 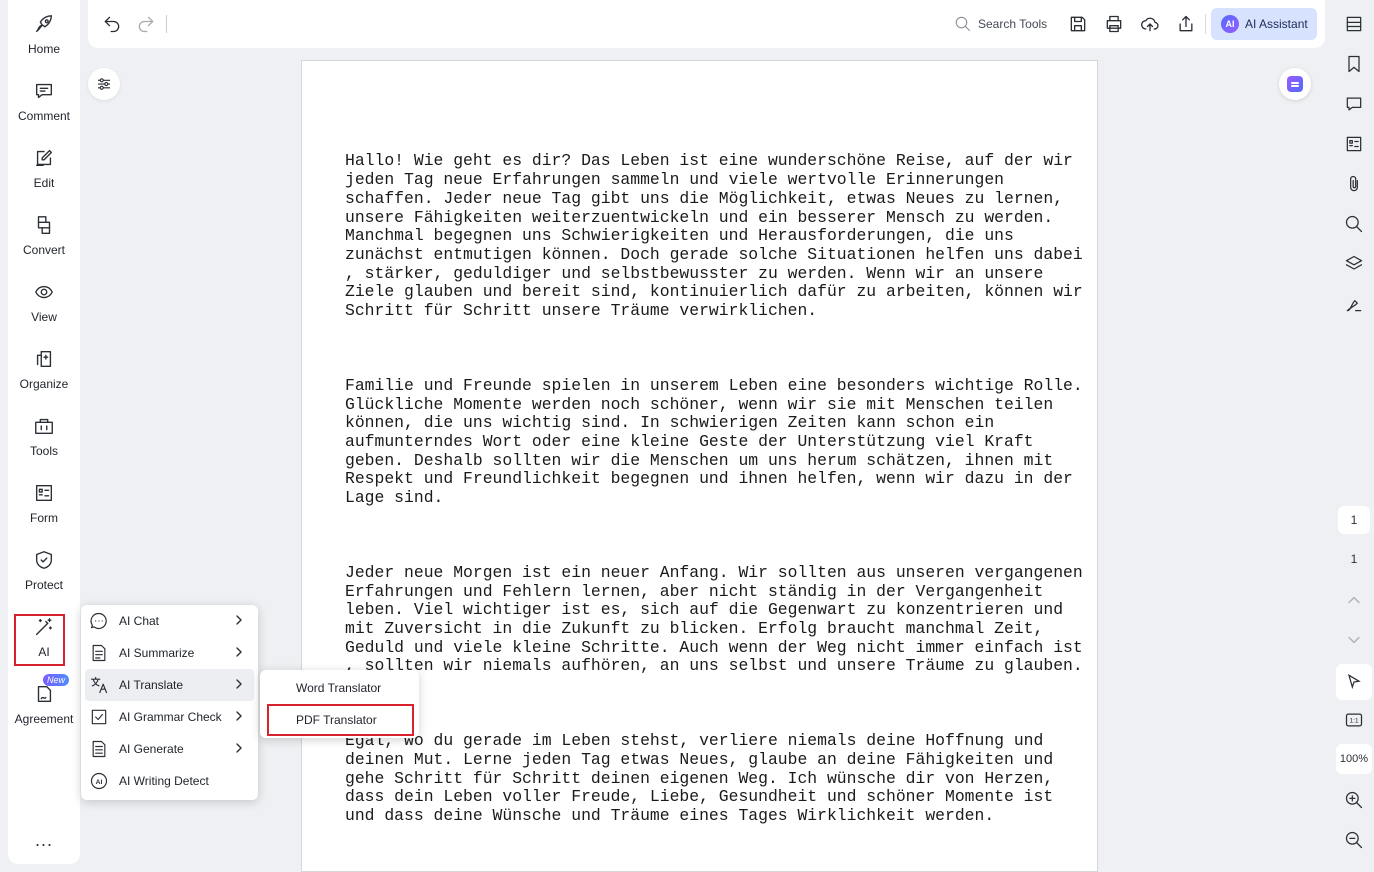 What do you see at coordinates (1000, 24) in the screenshot?
I see `search-tools-button: Search Tools` at bounding box center [1000, 24].